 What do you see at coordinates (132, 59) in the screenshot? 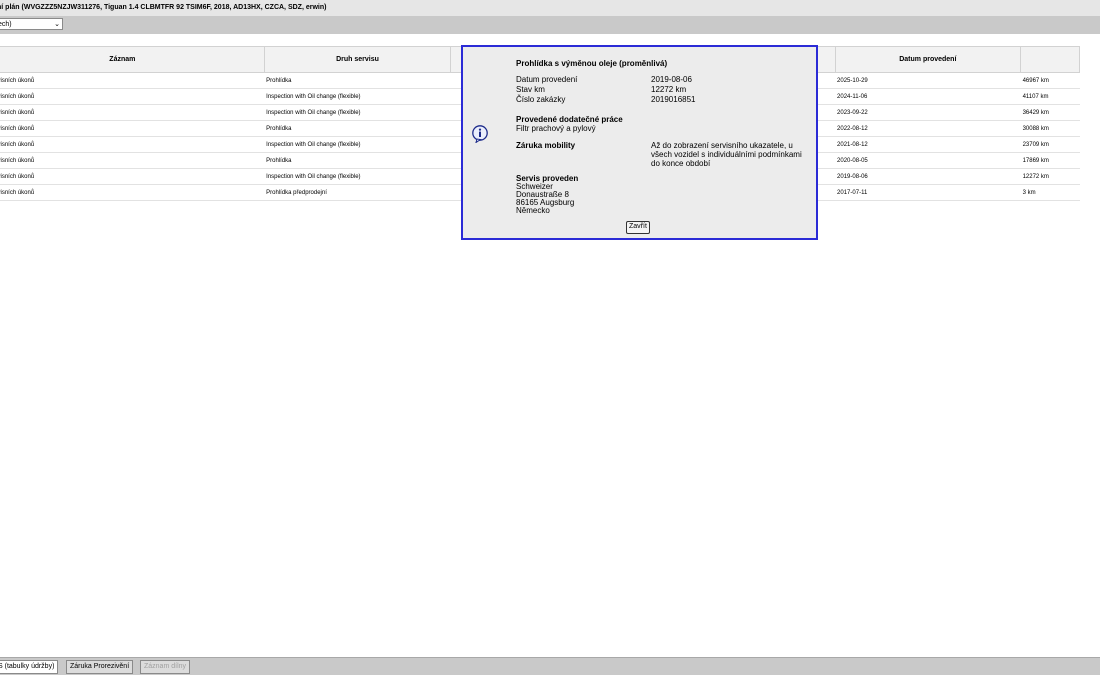
I see `column-header-record: Záznam` at bounding box center [132, 59].